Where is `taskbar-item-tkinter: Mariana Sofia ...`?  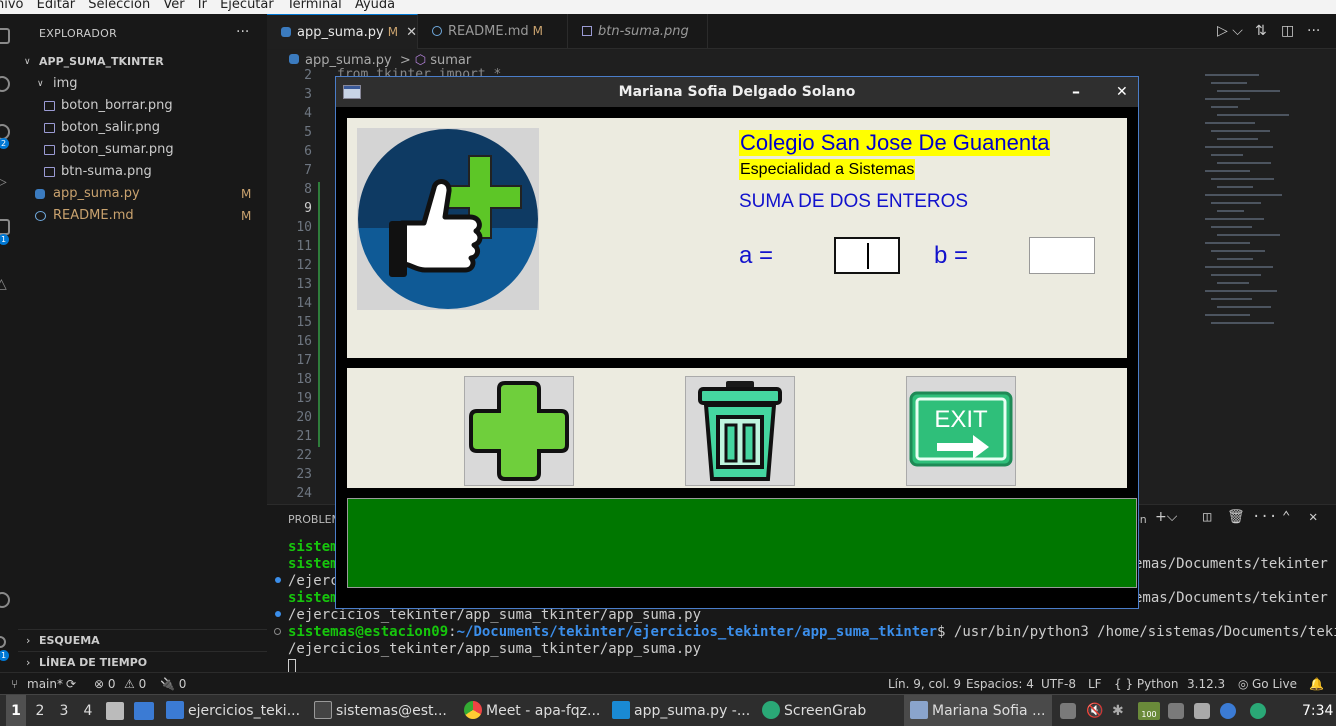 taskbar-item-tkinter: Mariana Sofia ... is located at coordinates (978, 710).